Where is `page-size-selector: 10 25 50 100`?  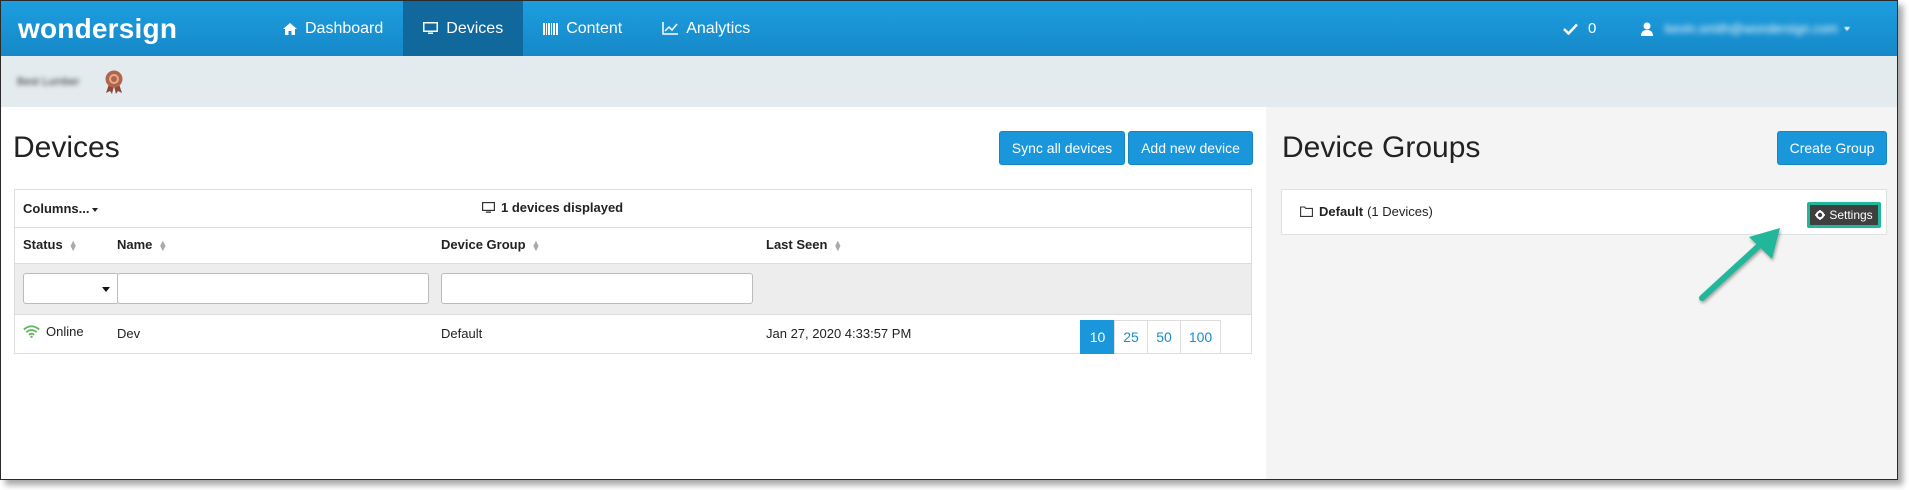 page-size-selector: 10 25 50 100 is located at coordinates (1150, 337).